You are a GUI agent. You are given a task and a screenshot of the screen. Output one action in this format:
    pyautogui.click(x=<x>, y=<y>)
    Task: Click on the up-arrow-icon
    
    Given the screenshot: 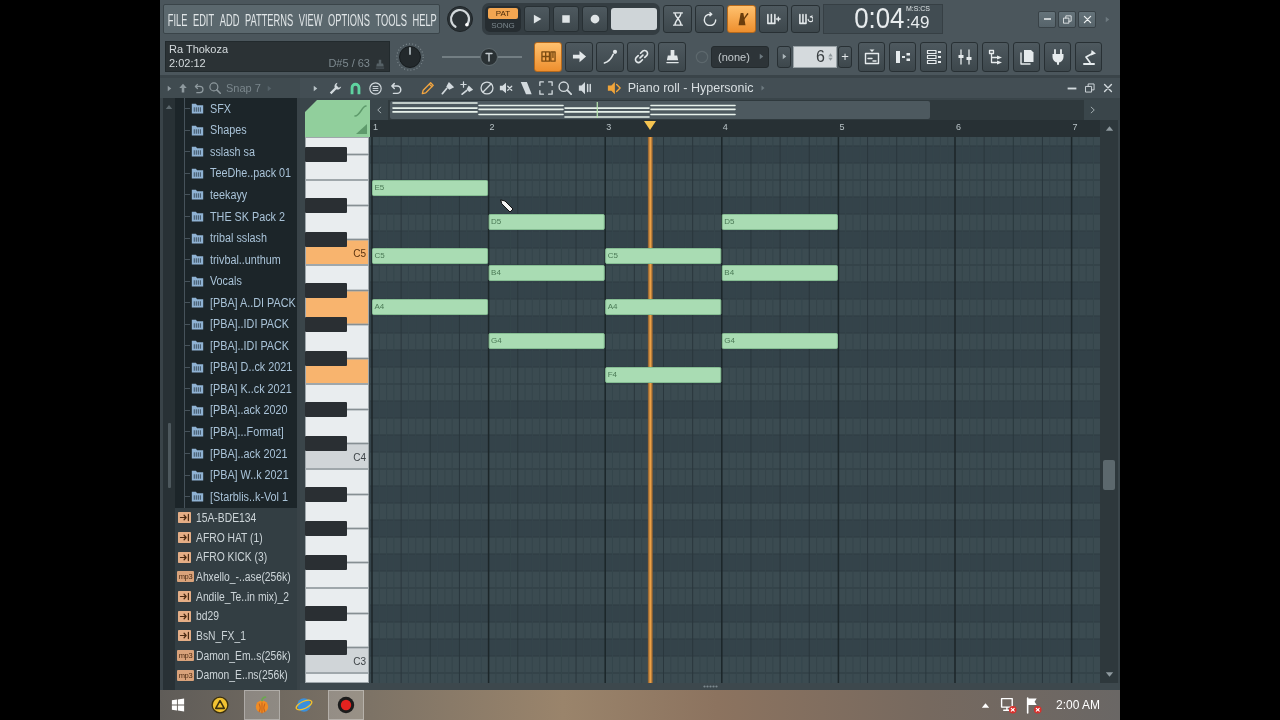 What is the action you would take?
    pyautogui.click(x=183, y=88)
    